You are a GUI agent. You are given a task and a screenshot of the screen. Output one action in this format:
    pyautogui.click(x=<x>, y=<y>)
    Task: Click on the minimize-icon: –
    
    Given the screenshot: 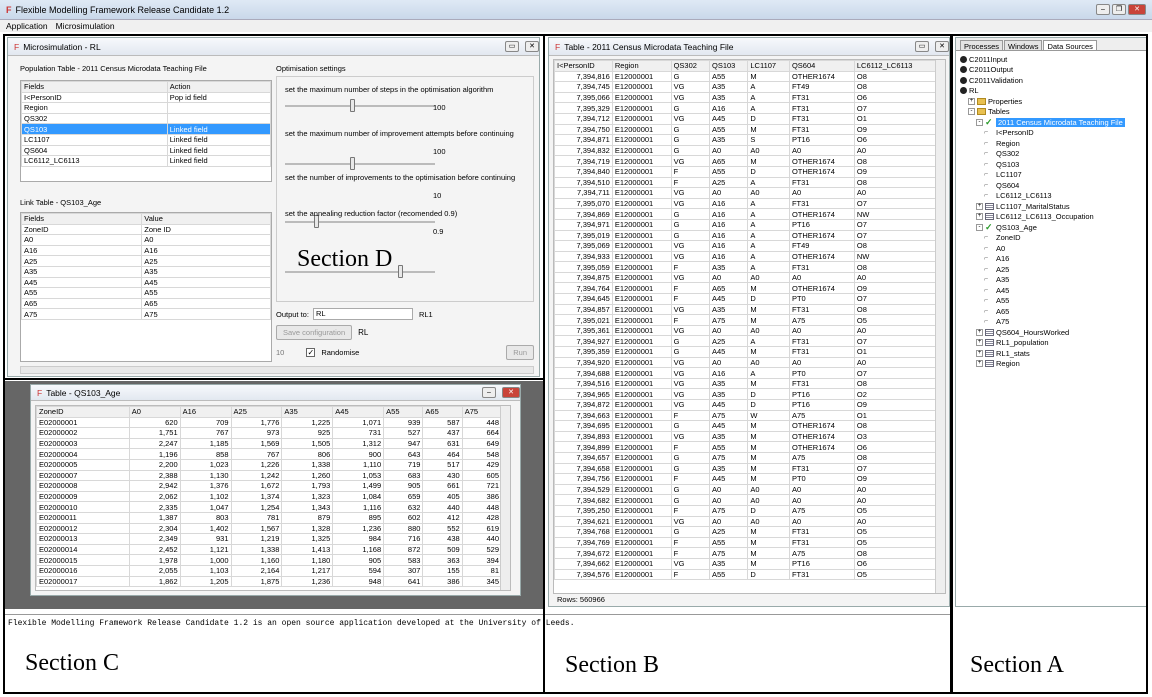 What is the action you would take?
    pyautogui.click(x=1103, y=9)
    